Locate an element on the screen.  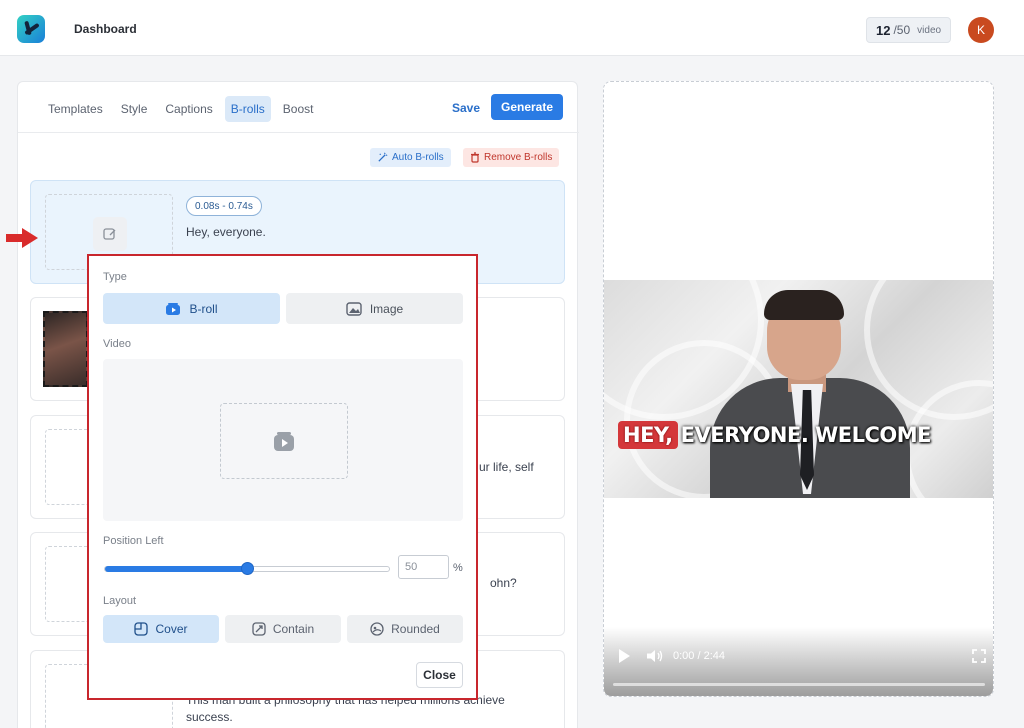
tab-style: Style is located at coordinates (134, 109).